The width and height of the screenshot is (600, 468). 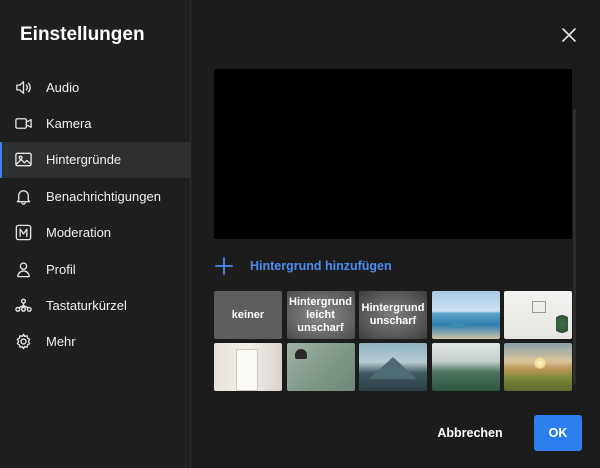 What do you see at coordinates (539, 307) in the screenshot?
I see `wall-frame` at bounding box center [539, 307].